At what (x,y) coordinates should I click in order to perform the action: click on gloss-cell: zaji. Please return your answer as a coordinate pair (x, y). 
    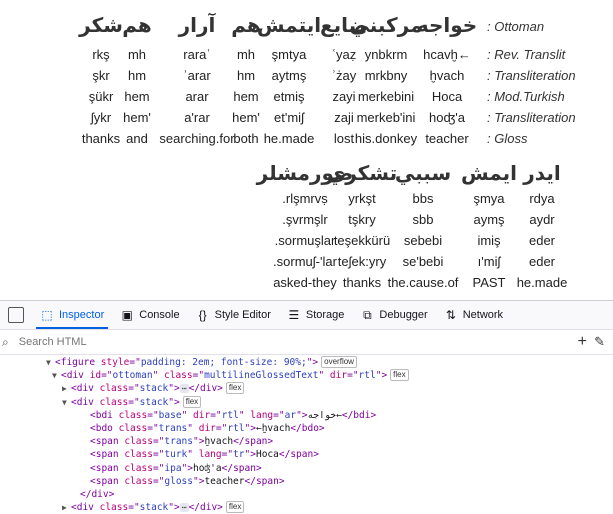
    Looking at the image, I should click on (344, 117).